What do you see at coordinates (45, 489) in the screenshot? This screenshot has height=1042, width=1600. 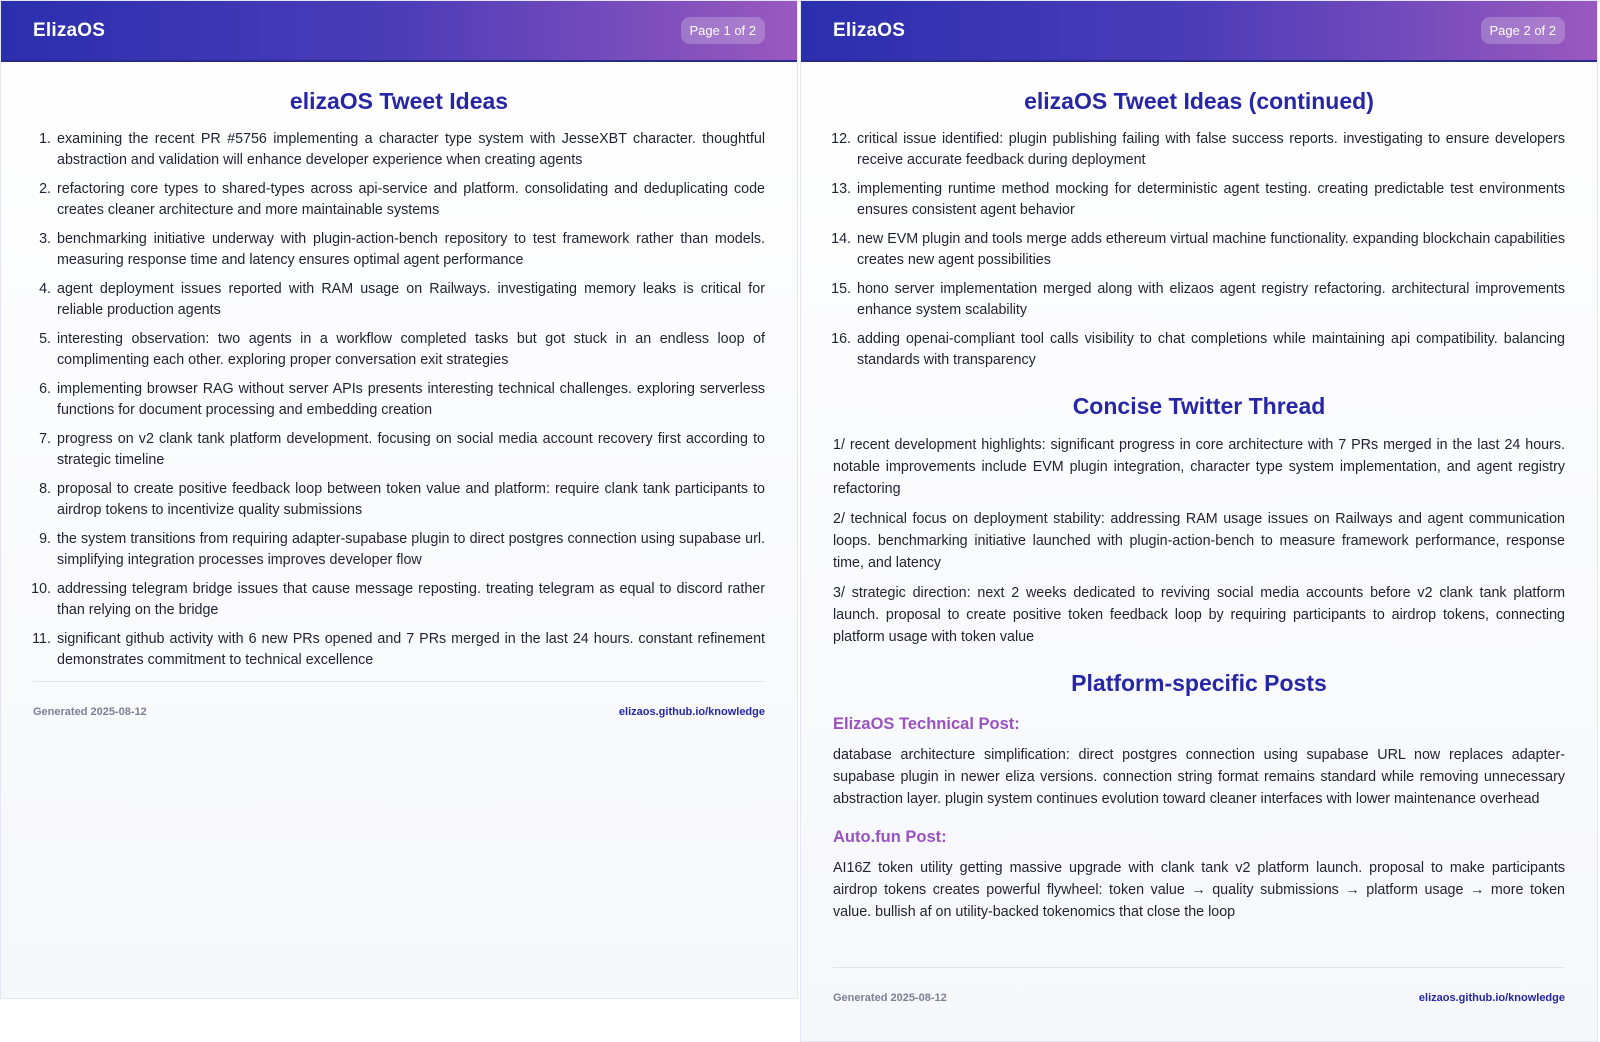 I see `item-number: 8.` at bounding box center [45, 489].